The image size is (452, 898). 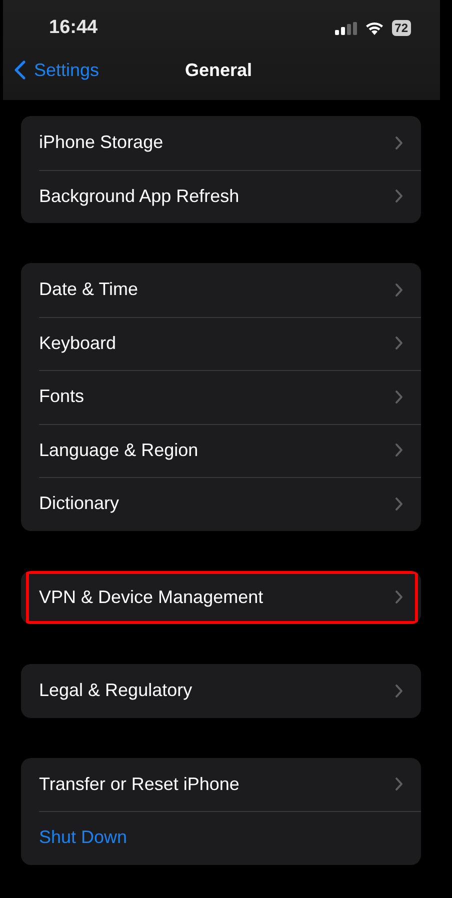 I want to click on settings-row: Background App Refresh, so click(x=221, y=196).